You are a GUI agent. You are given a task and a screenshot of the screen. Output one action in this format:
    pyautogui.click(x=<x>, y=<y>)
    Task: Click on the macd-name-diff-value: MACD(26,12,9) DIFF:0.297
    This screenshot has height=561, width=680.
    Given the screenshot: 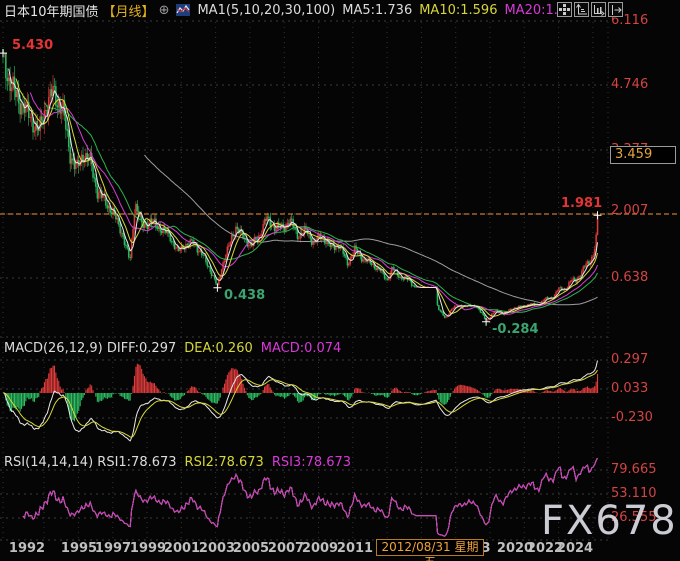 What is the action you would take?
    pyautogui.click(x=90, y=348)
    